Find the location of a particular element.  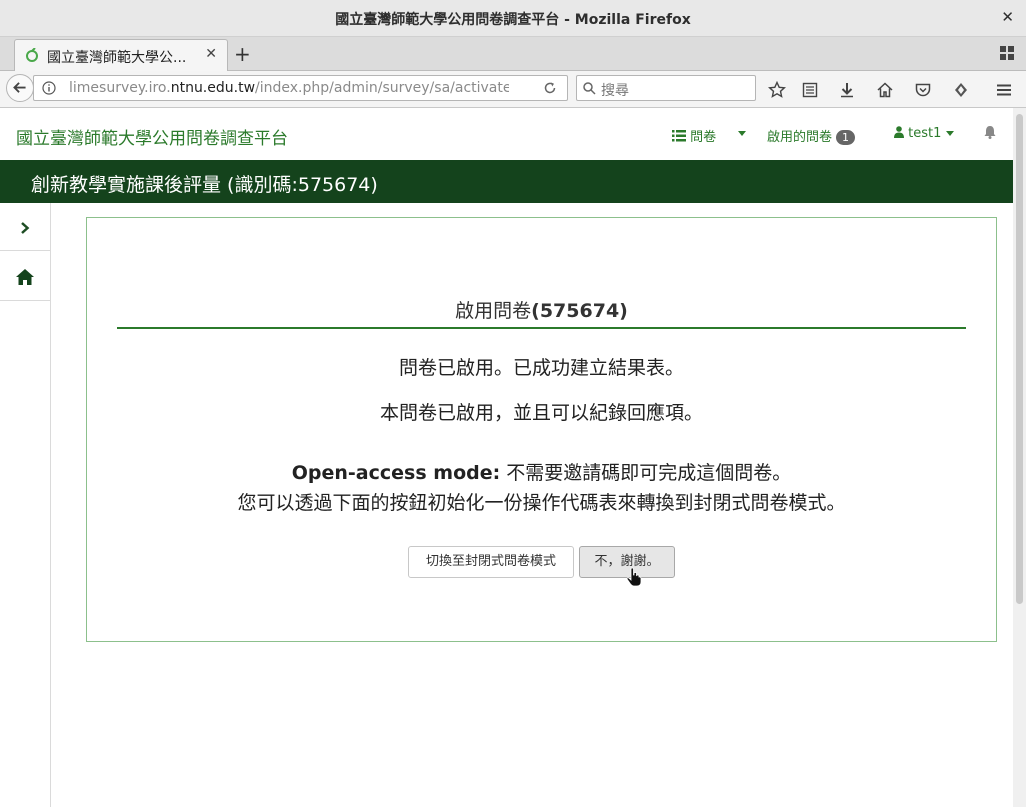

list-icon is located at coordinates (679, 136).